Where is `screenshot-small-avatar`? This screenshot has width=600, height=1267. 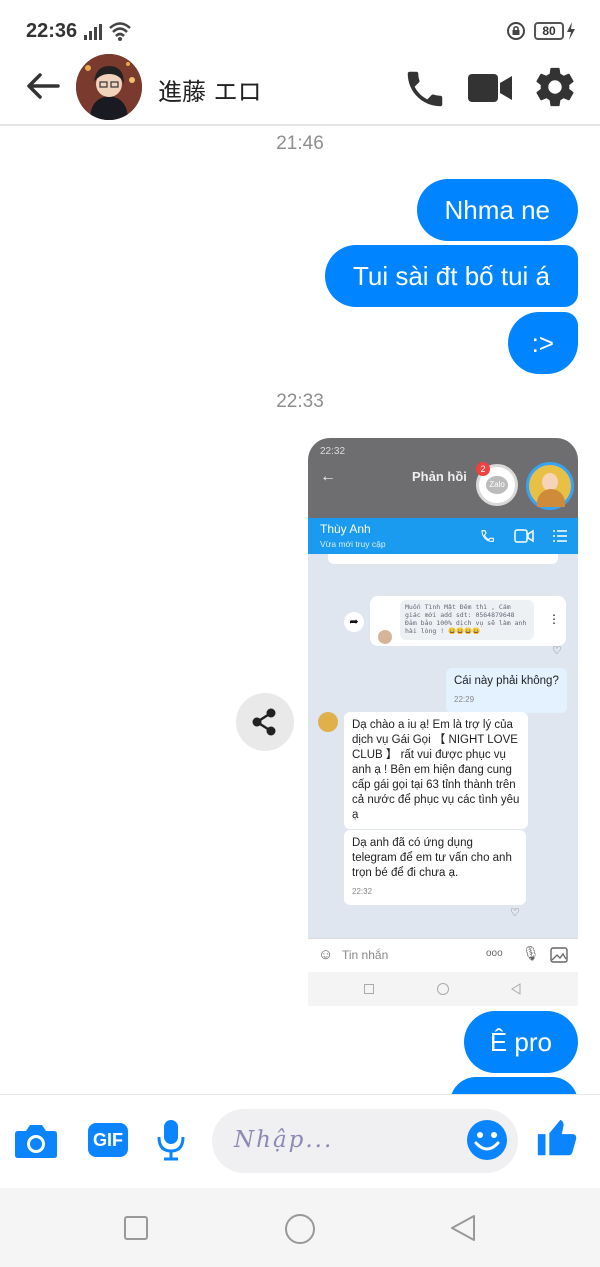 screenshot-small-avatar is located at coordinates (385, 637).